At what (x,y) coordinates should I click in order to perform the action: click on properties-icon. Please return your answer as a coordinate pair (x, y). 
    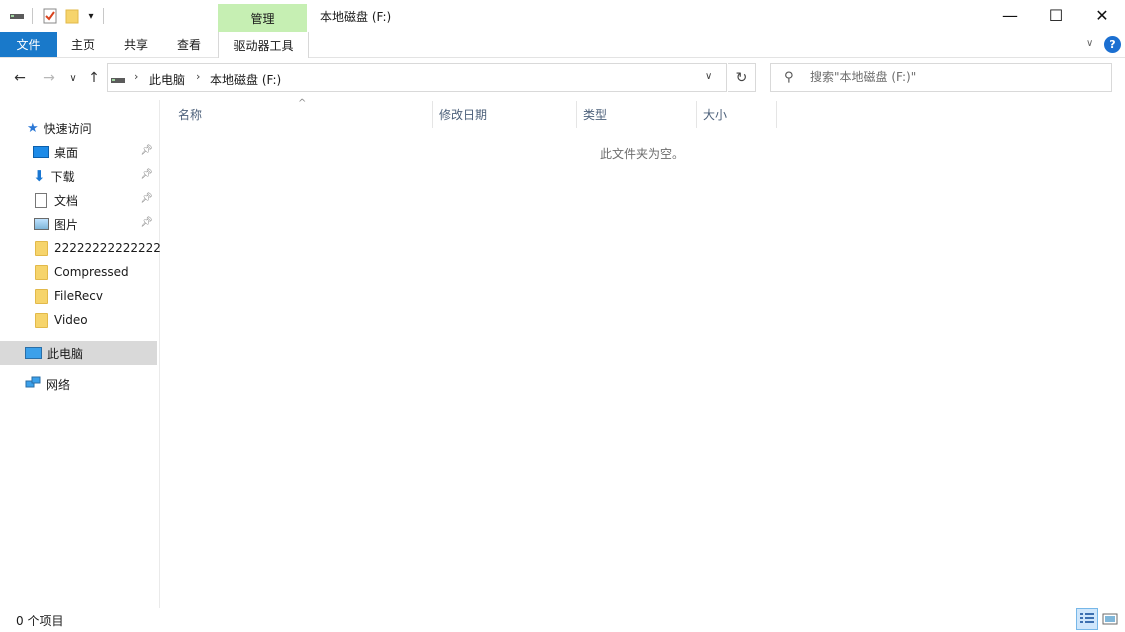
    Looking at the image, I should click on (50, 16).